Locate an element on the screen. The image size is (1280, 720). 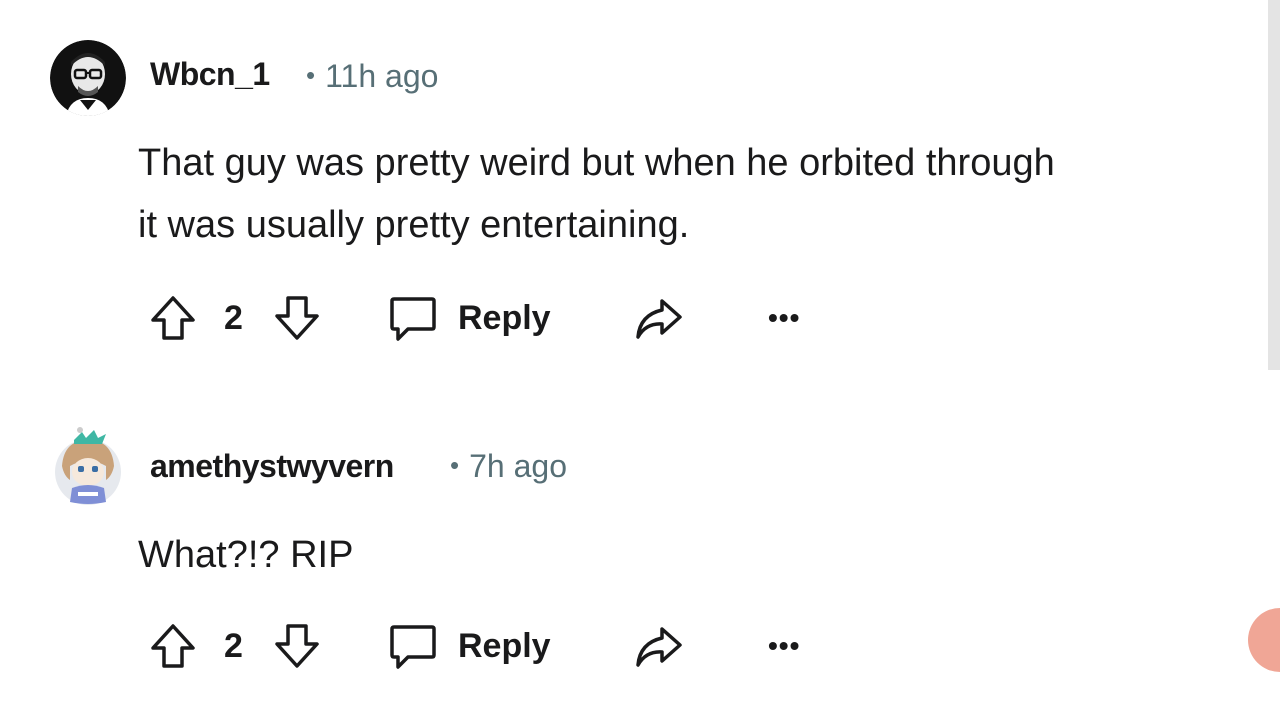
comment-body: What?!? RIP is located at coordinates (678, 555).